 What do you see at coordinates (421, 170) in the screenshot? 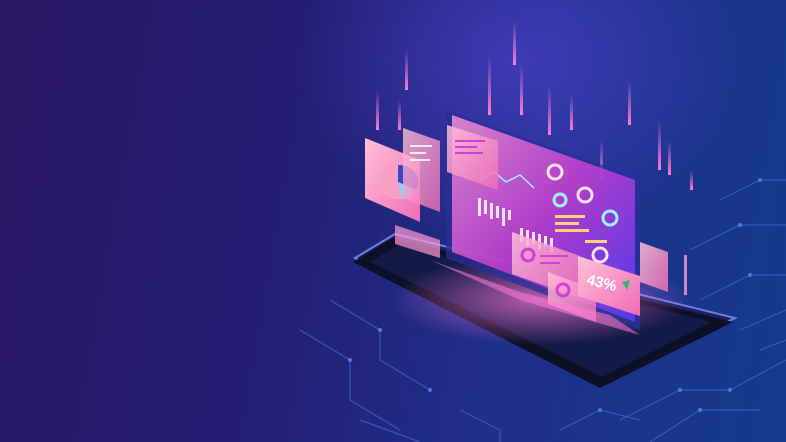
I see `panel-left-secondary` at bounding box center [421, 170].